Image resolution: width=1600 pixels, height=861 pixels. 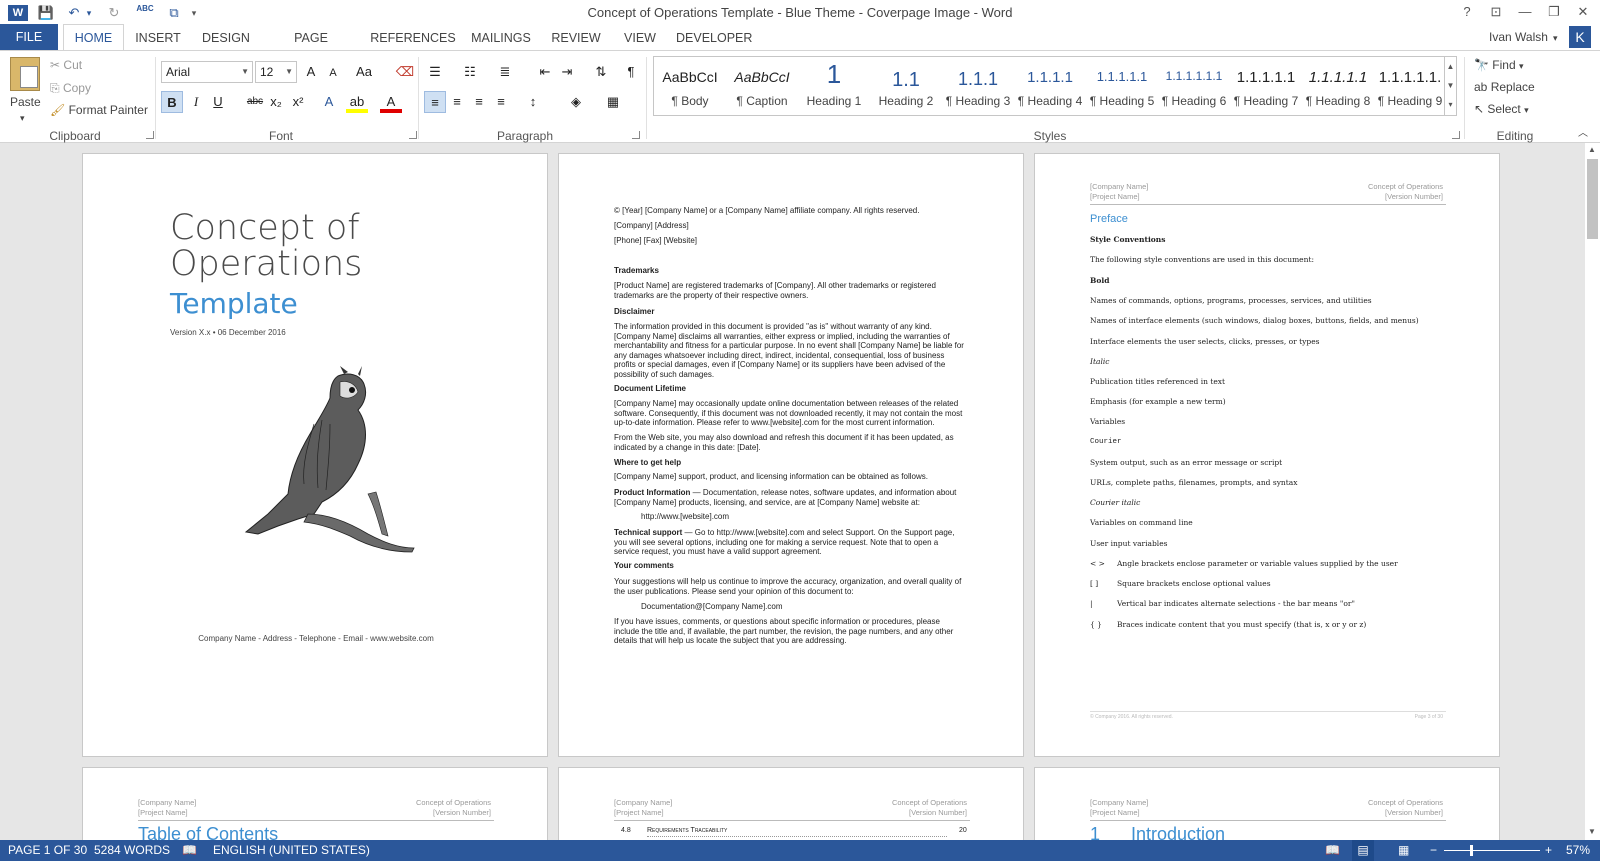 I want to click on zoom-slider-thumb, so click(x=1471, y=850).